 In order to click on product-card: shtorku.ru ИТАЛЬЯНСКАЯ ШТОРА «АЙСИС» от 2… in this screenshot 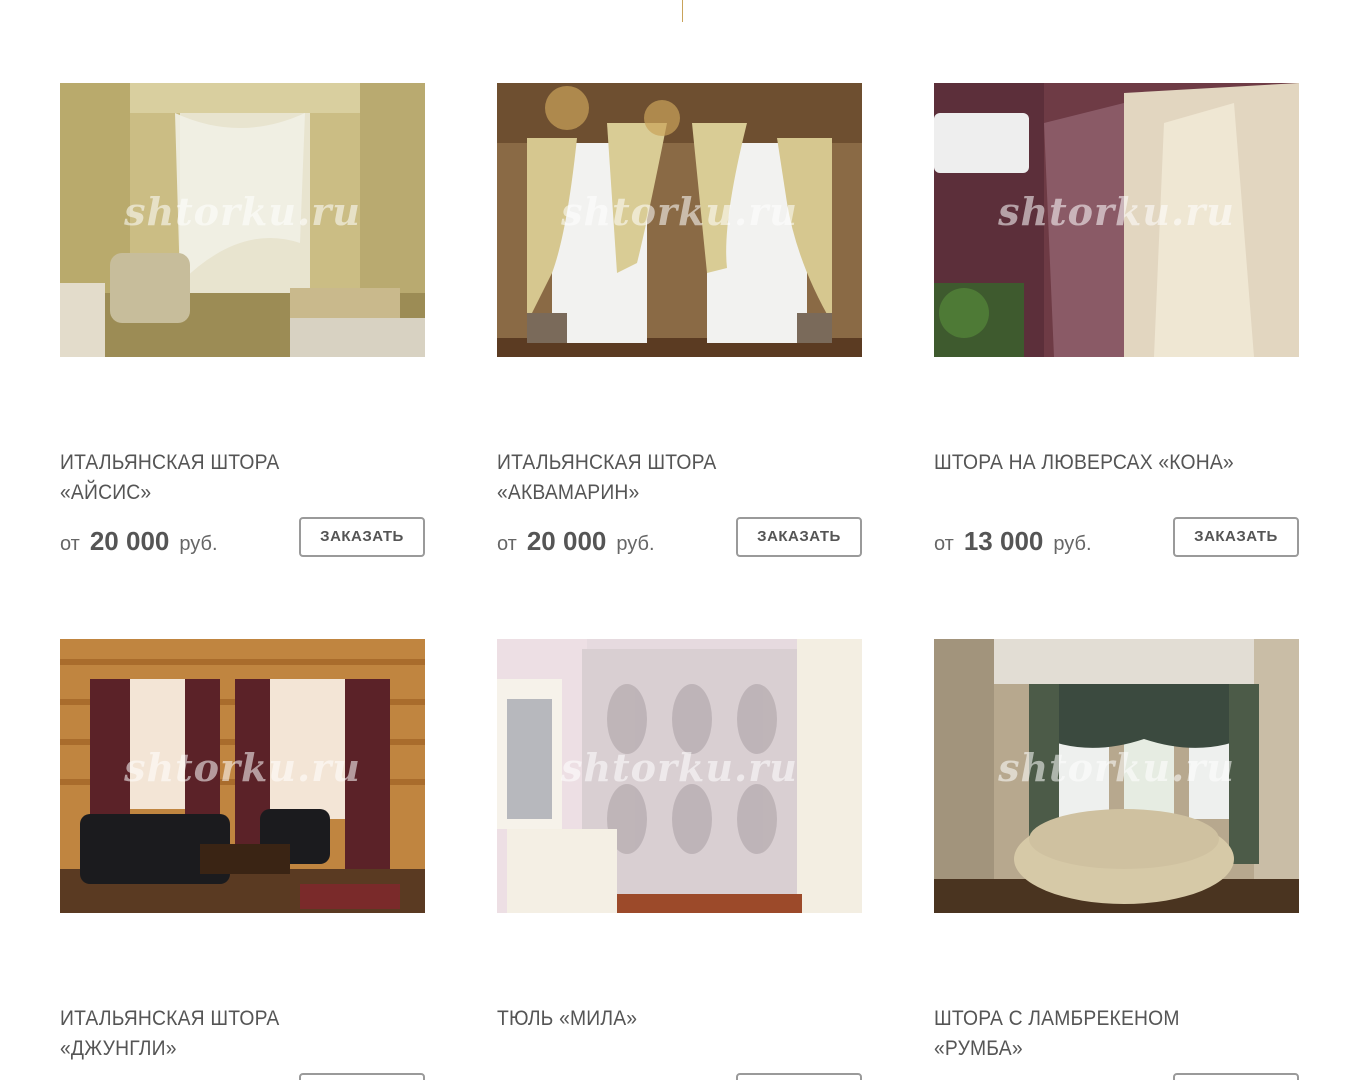, I will do `click(242, 320)`.